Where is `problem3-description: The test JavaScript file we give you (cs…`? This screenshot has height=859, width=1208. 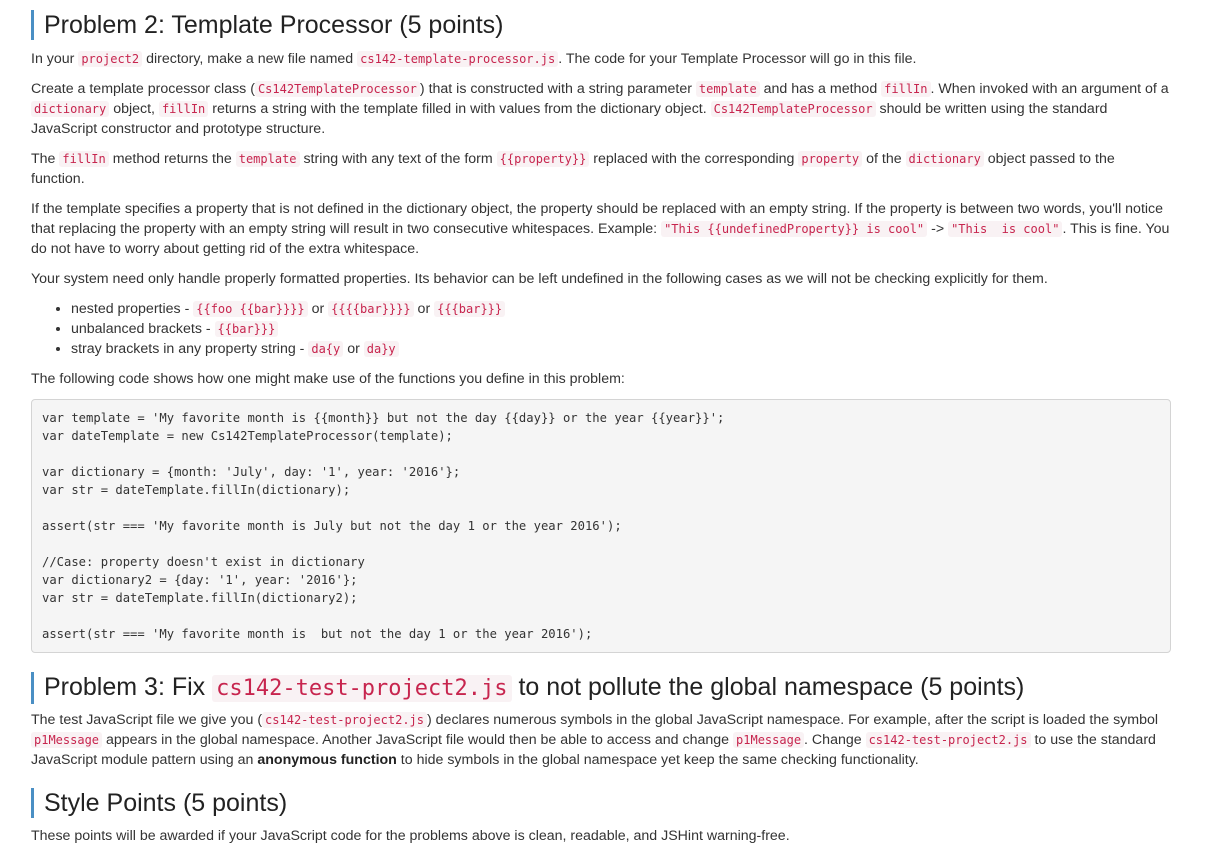
problem3-description: The test JavaScript file we give you (cs… is located at coordinates (595, 740).